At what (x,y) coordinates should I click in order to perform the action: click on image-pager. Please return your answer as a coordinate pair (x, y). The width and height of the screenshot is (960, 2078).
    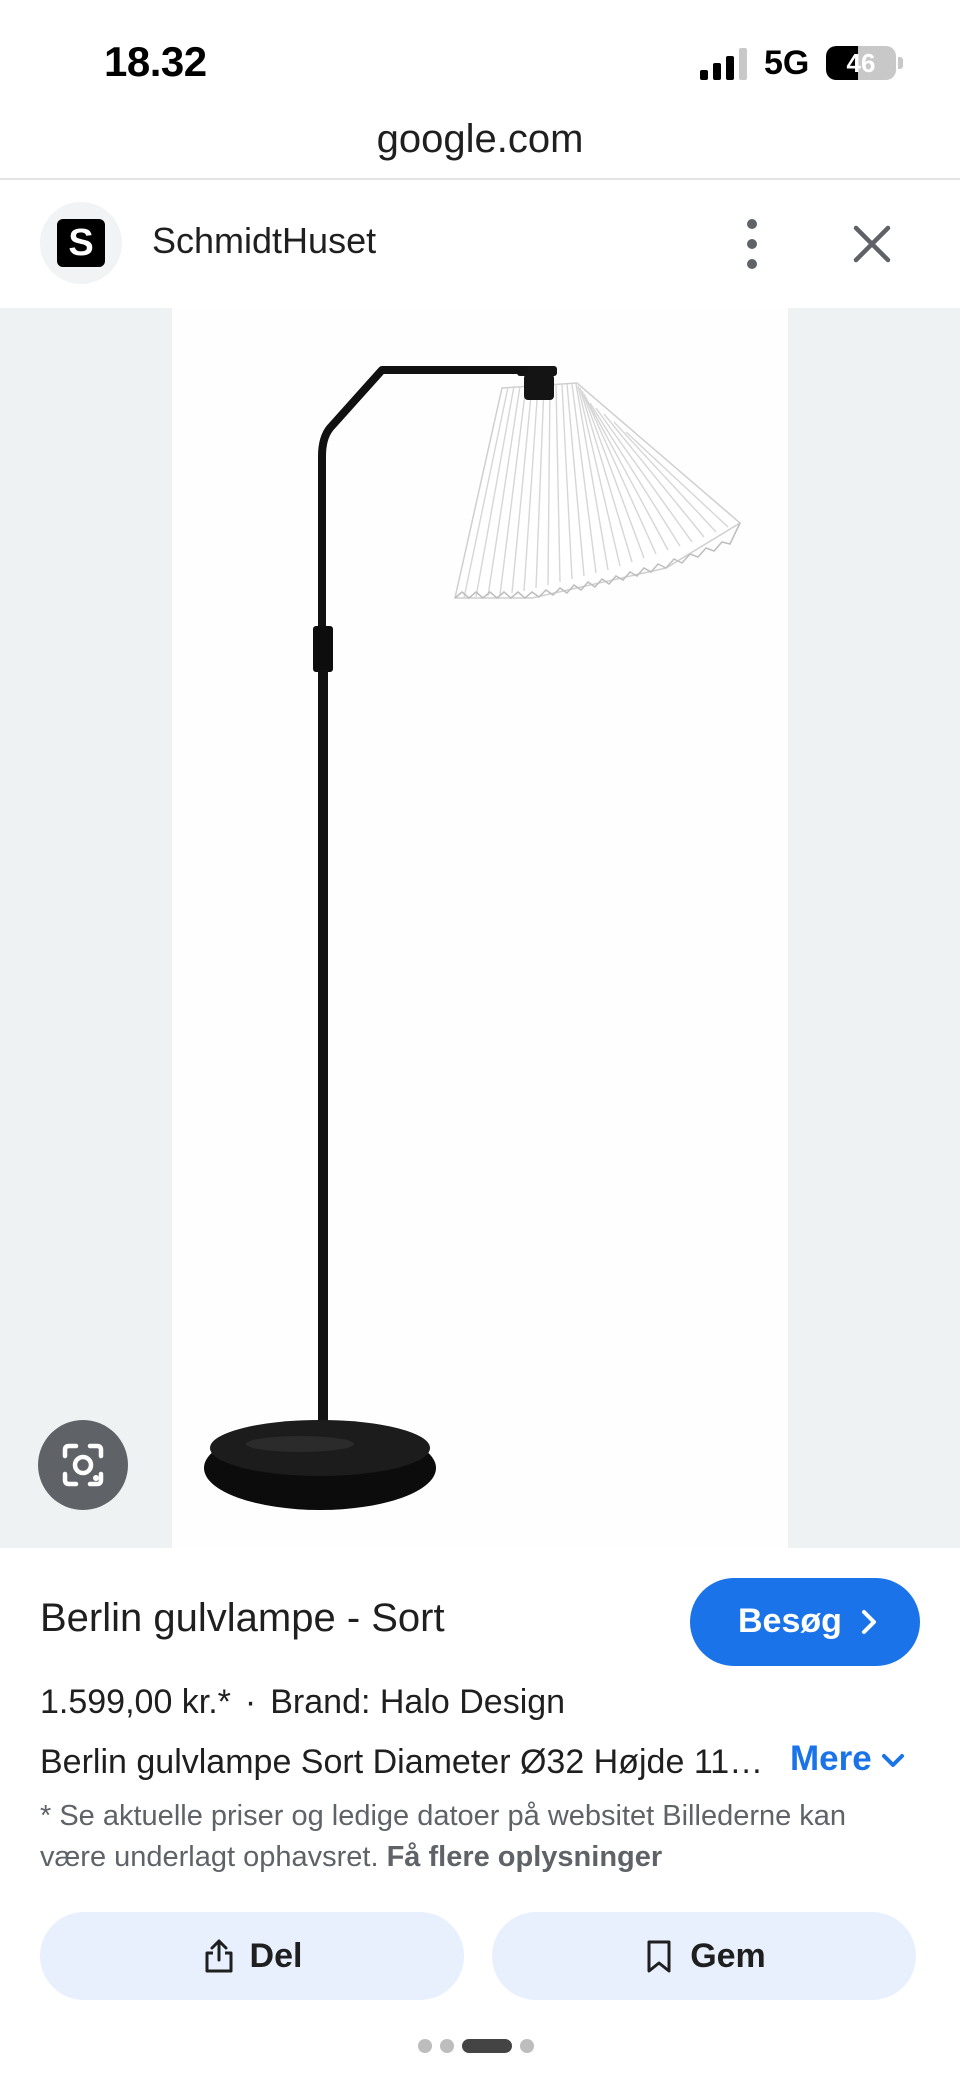
    Looking at the image, I should click on (476, 2046).